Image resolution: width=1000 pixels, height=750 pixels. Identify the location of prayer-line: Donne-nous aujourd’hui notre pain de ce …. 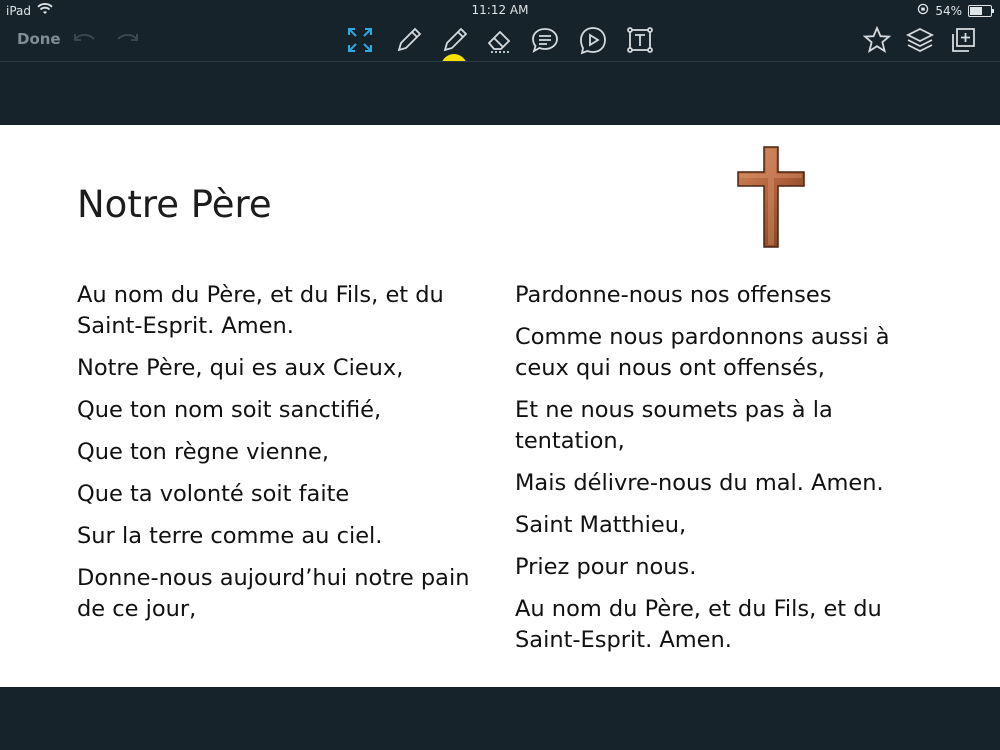
(273, 593).